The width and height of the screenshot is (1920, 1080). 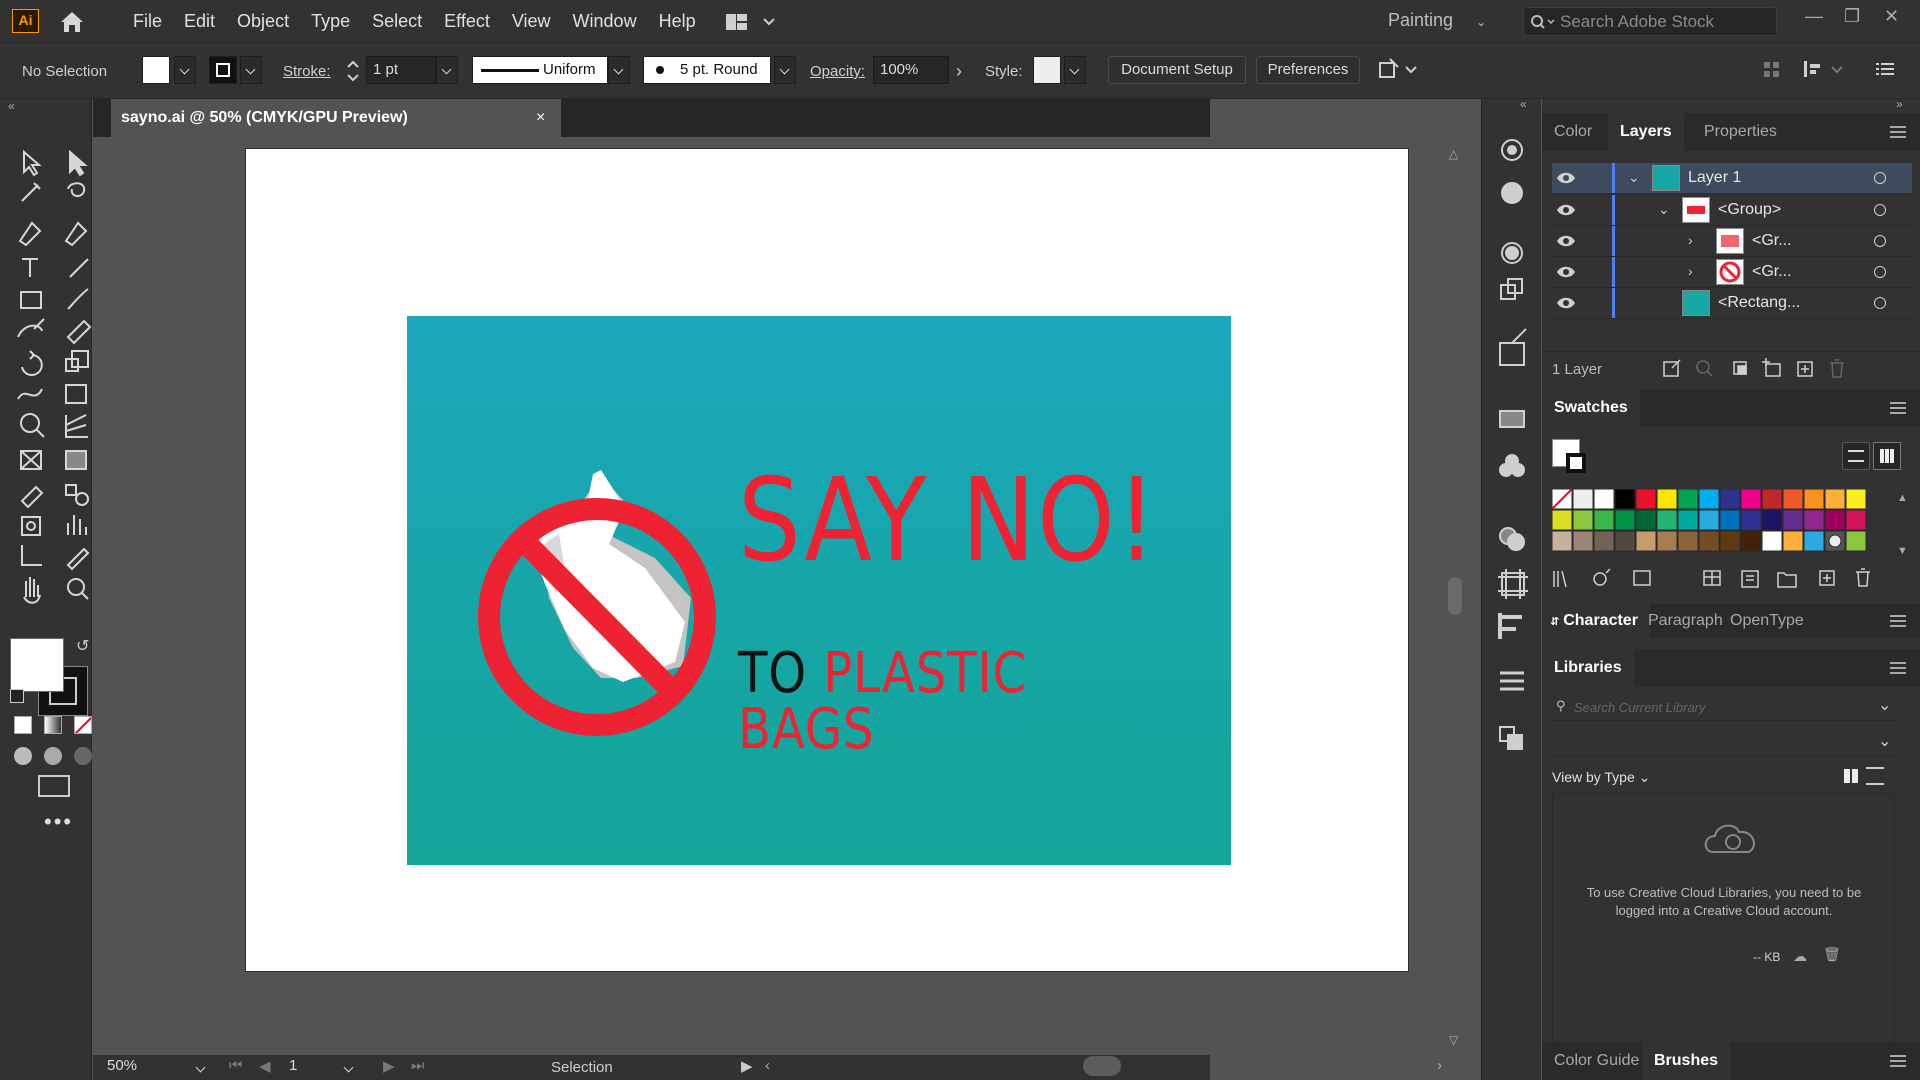 I want to click on list-view-icon, so click(x=1856, y=456).